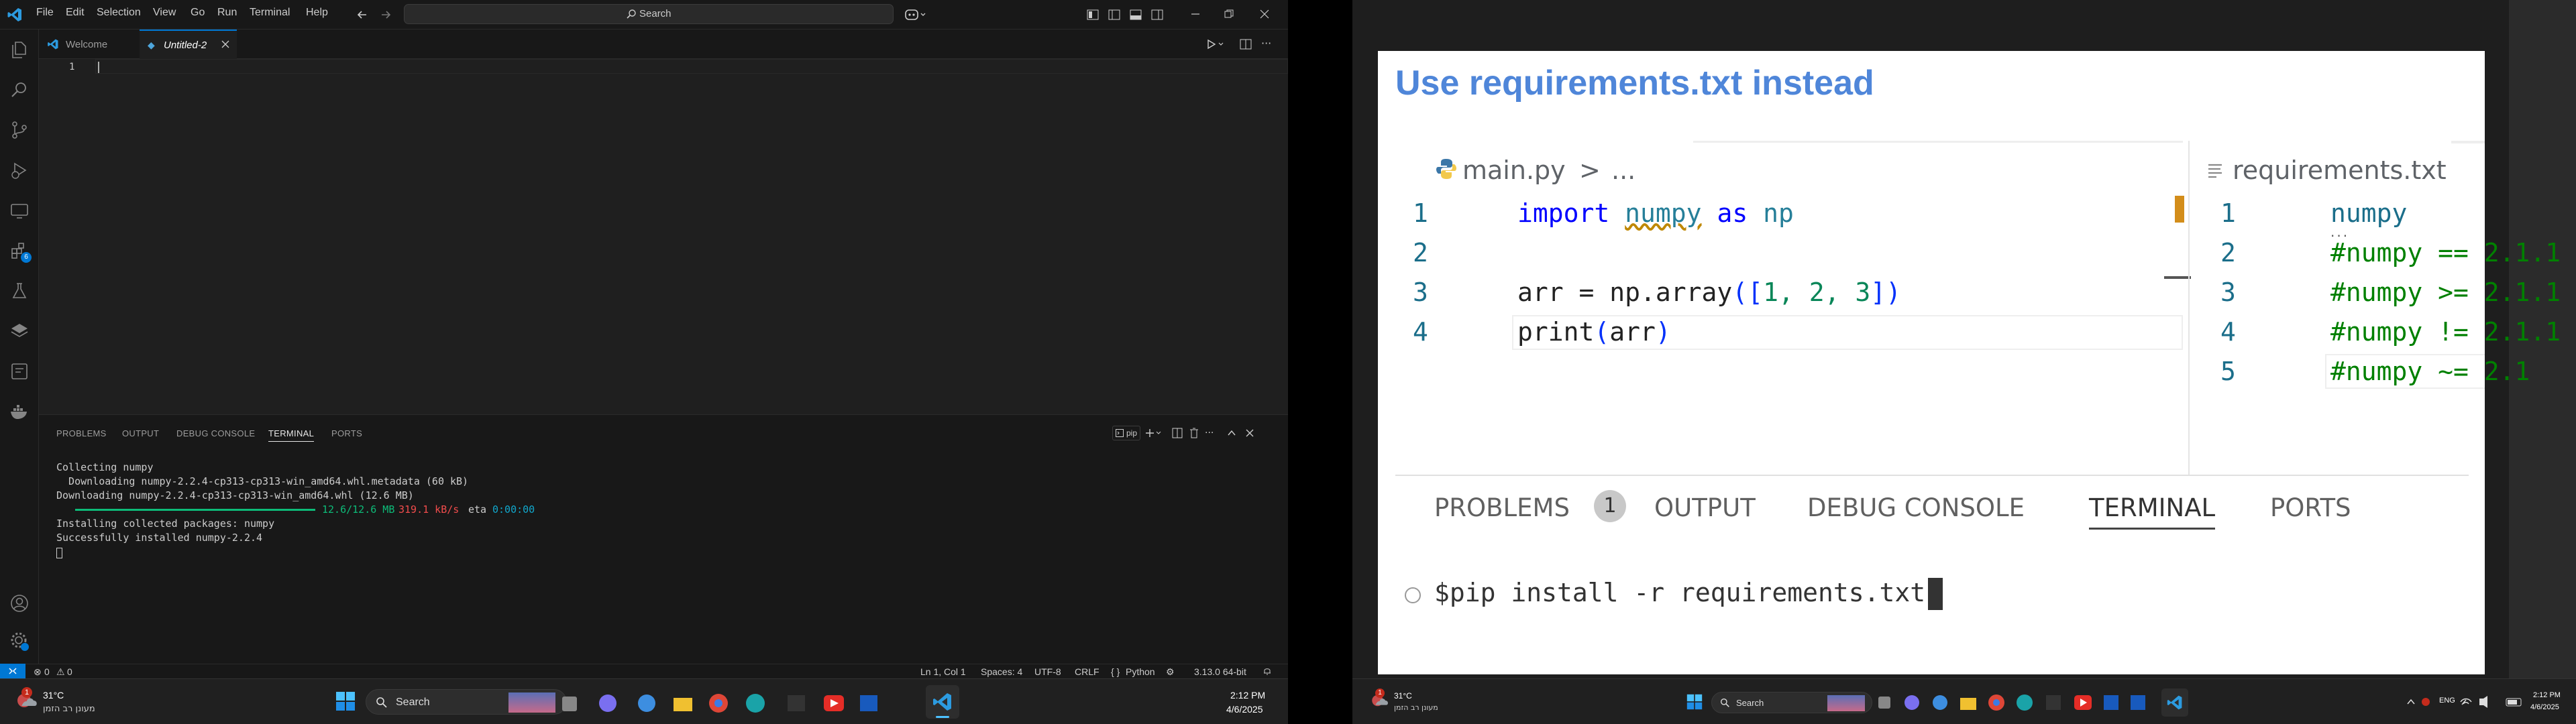 This screenshot has height=724, width=2576. What do you see at coordinates (1120, 433) in the screenshot?
I see `terminal-icon` at bounding box center [1120, 433].